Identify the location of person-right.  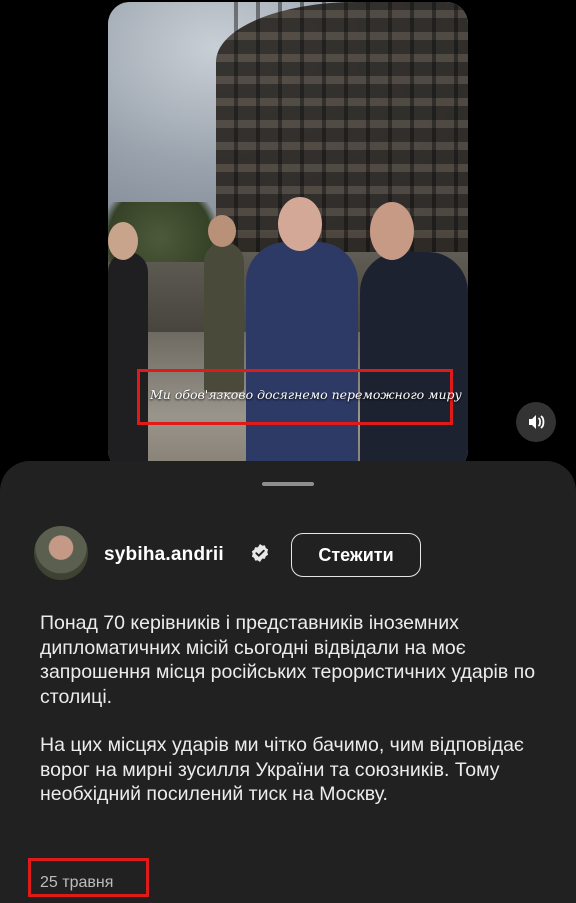
(414, 362).